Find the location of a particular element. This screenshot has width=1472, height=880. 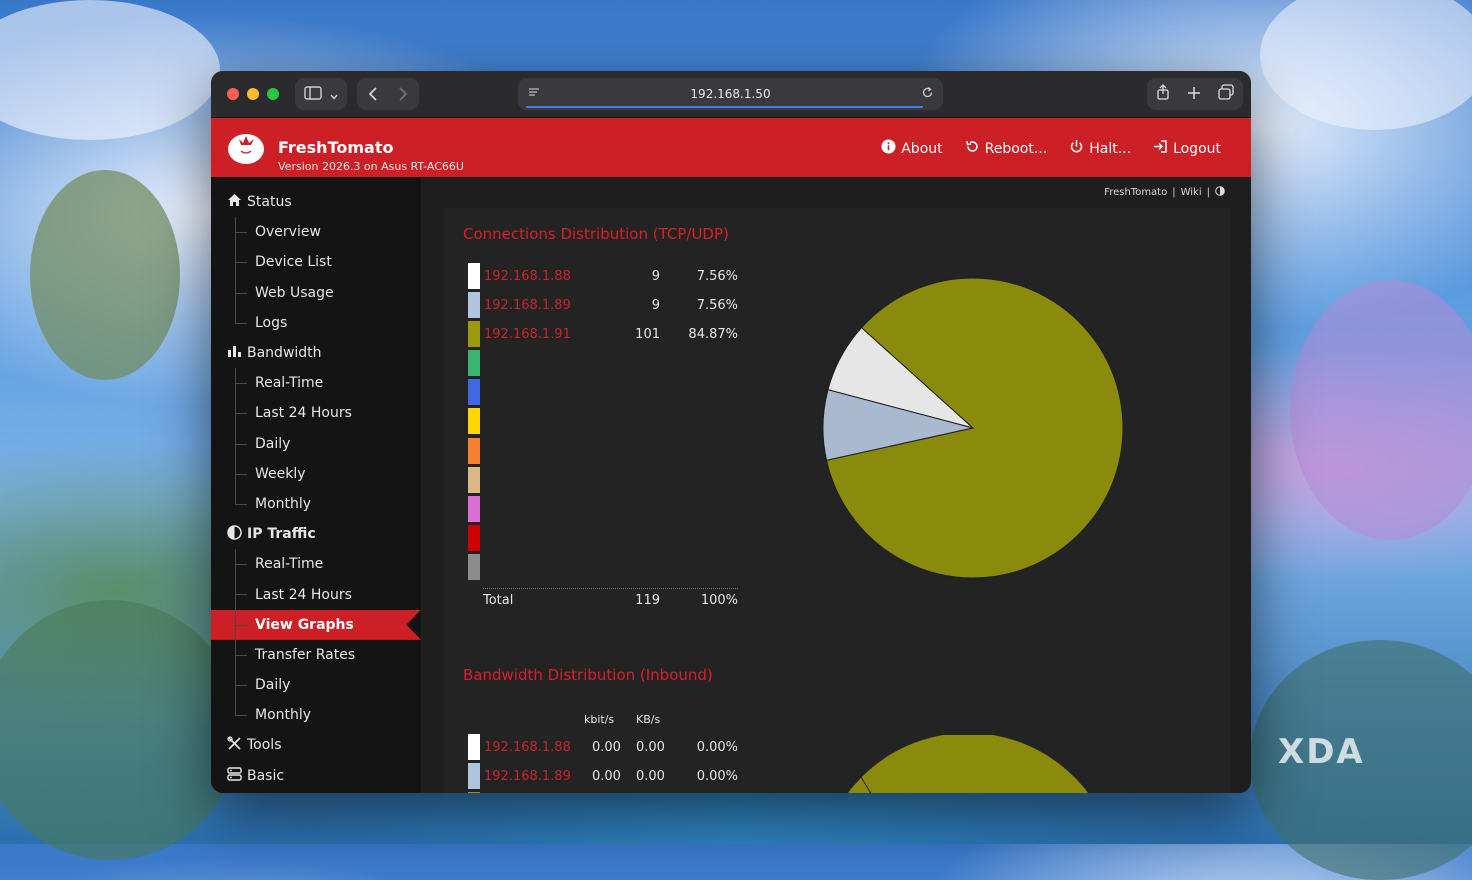

sidebar-item-device-list: Device List is located at coordinates (316, 262).